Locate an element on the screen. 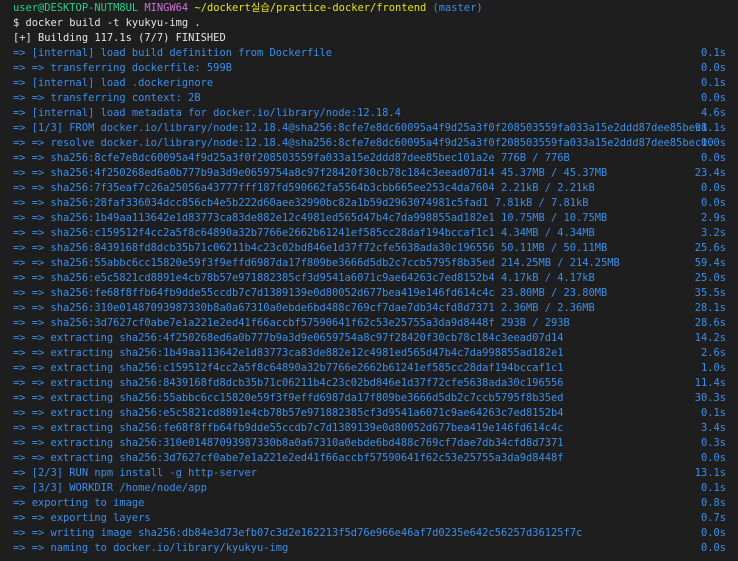 Image resolution: width=738 pixels, height=561 pixels. prompt-shell: MINGW64 is located at coordinates (166, 8).